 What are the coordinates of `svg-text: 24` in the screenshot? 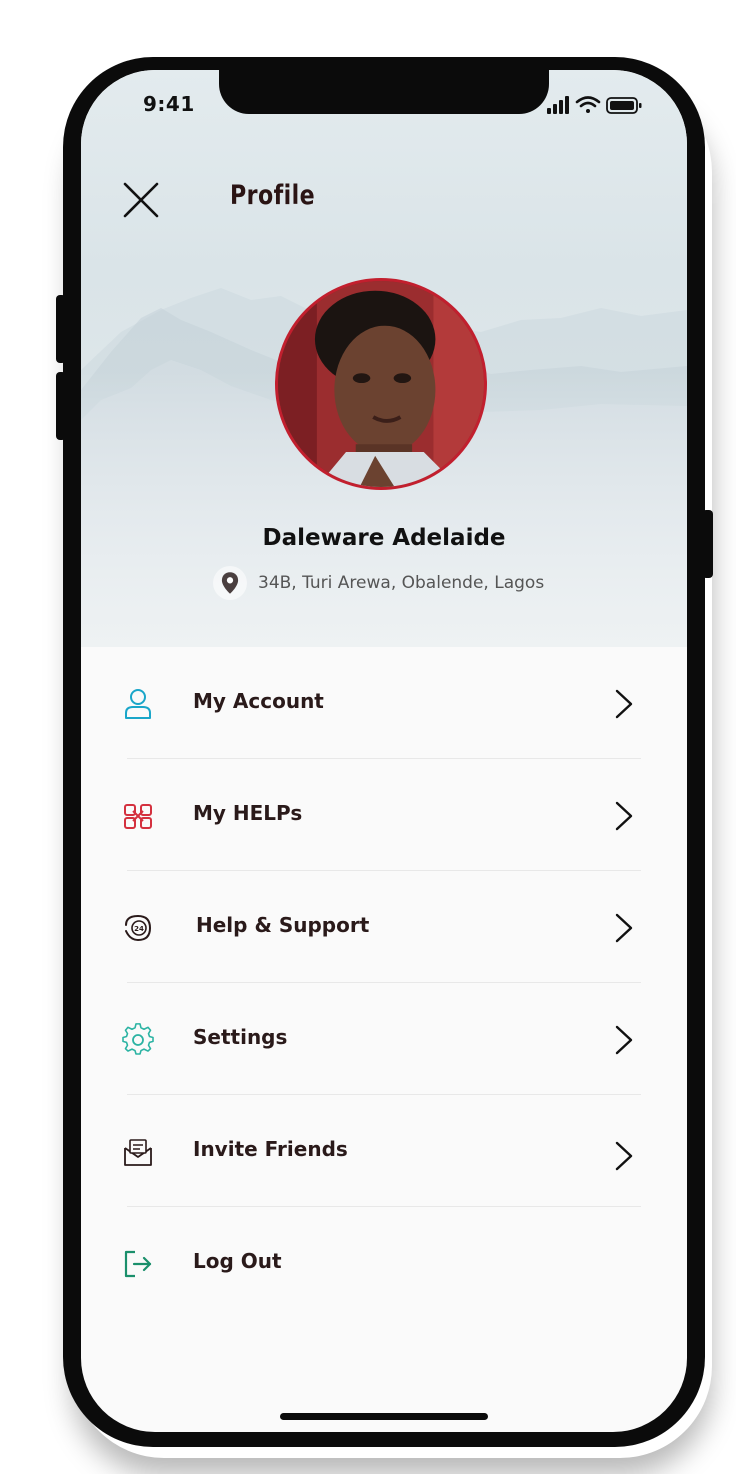 It's located at (139, 929).